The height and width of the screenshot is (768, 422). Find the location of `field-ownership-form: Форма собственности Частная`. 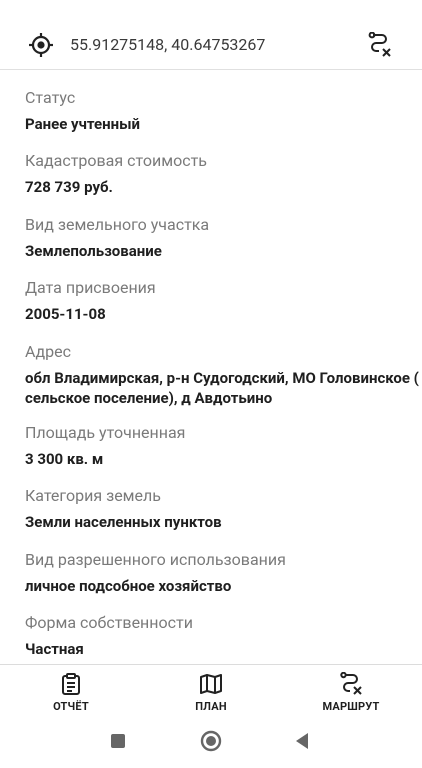

field-ownership-form: Форма собственности Частная is located at coordinates (222, 636).